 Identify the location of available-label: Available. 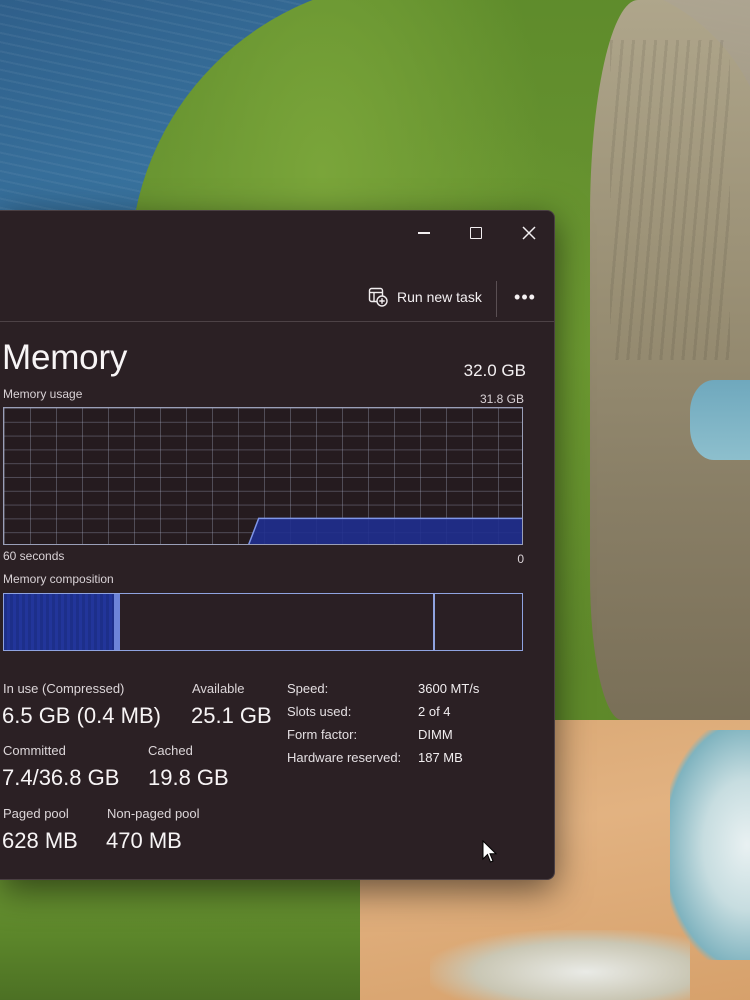
(218, 688).